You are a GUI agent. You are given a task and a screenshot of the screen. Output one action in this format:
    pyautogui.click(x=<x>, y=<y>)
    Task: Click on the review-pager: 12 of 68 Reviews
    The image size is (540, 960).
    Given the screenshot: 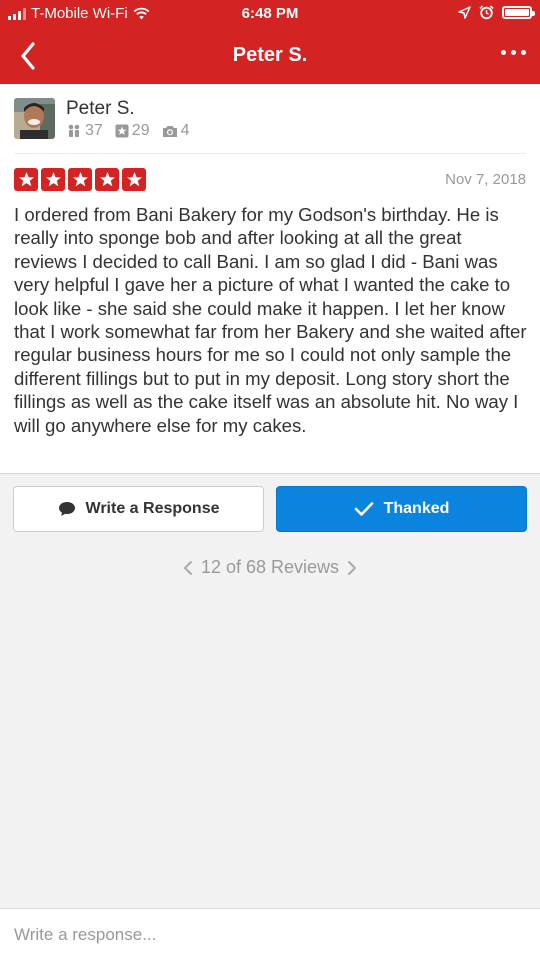 What is the action you would take?
    pyautogui.click(x=270, y=567)
    